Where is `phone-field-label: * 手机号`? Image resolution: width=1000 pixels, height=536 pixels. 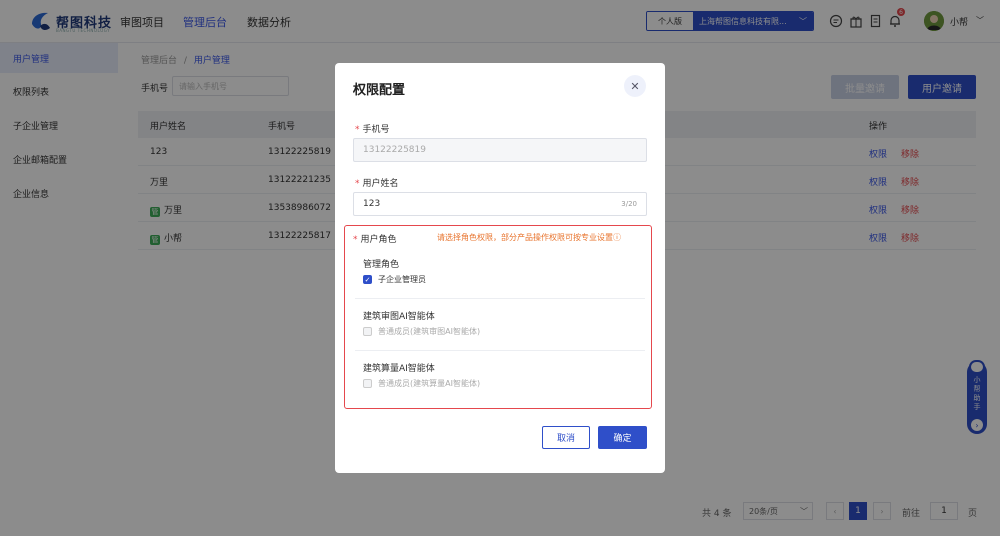
phone-field-label: * 手机号 is located at coordinates (372, 128).